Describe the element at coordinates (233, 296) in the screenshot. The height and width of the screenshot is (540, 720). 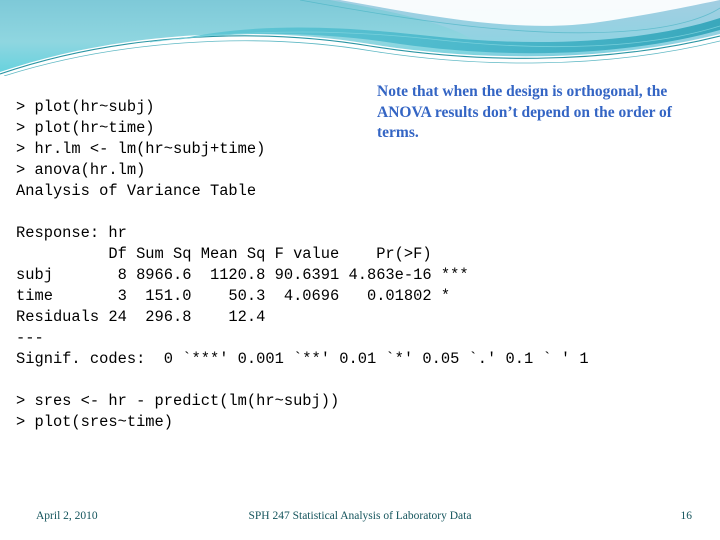
I see `anova-table-row-time: time 3 151.0 50.3 4.0696 0.01802 *` at that location.